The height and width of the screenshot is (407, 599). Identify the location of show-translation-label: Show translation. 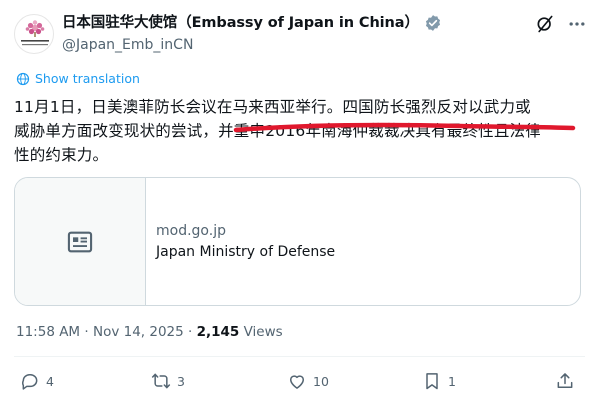
(87, 78).